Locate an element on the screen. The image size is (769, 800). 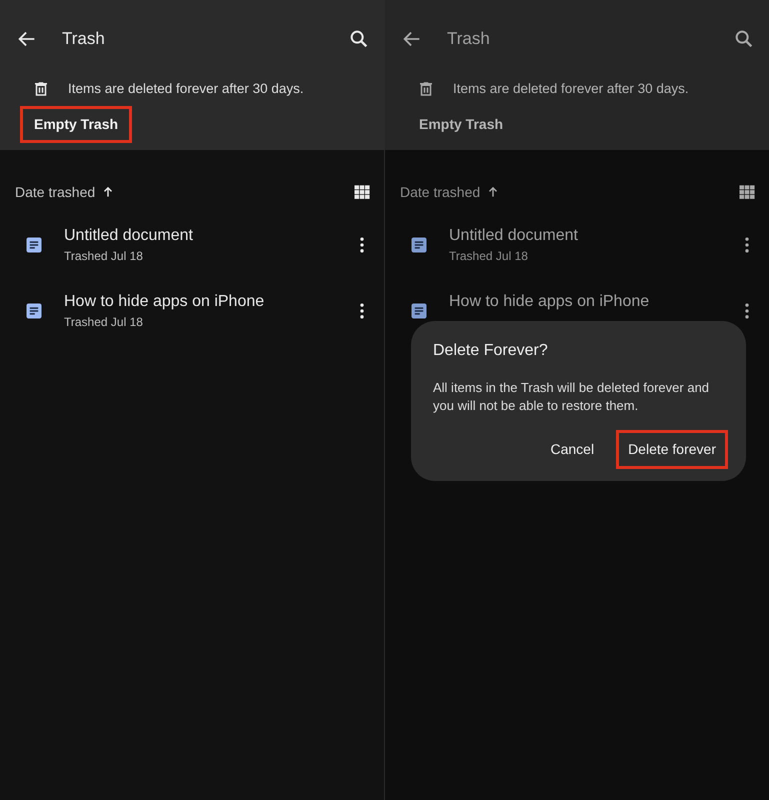
dialog-button: Delete forever is located at coordinates (672, 450).